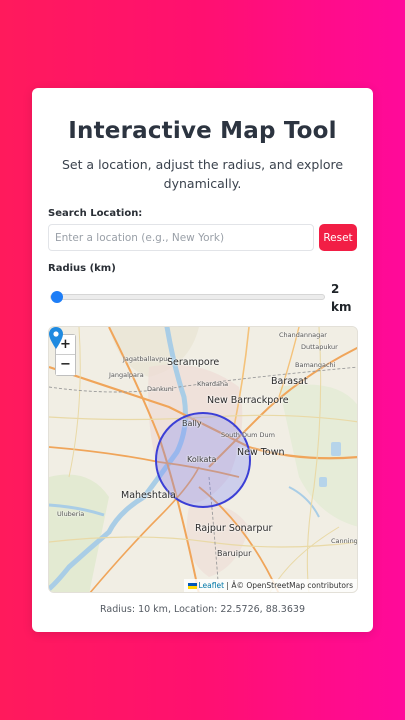  Describe the element at coordinates (147, 359) in the screenshot. I see `map-label-jagatballavpur: Jagatballavpur` at that location.